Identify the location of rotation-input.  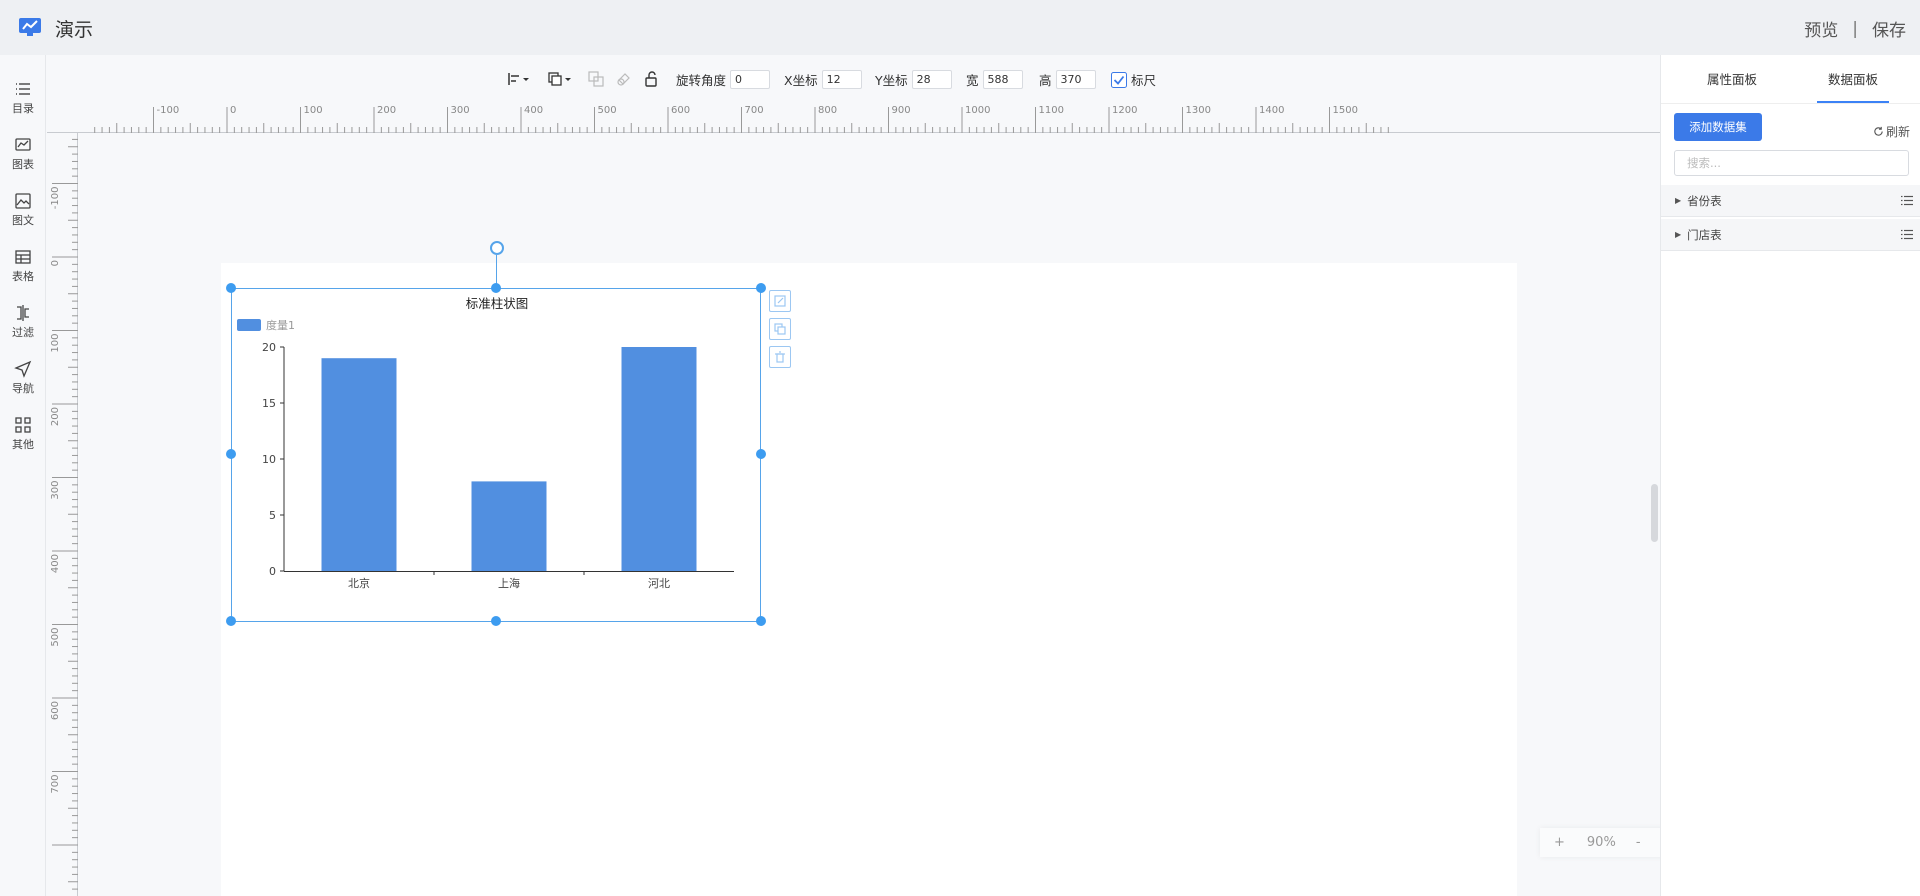
(750, 79).